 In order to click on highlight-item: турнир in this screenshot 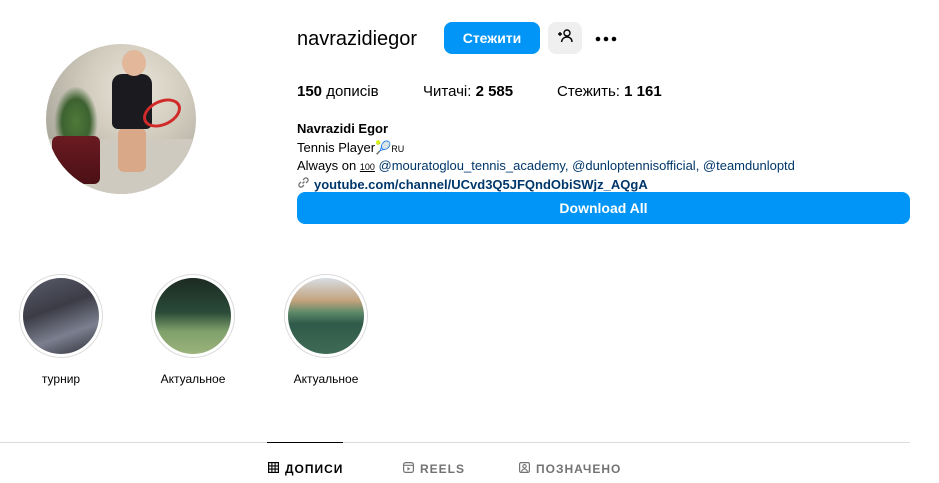, I will do `click(61, 330)`.